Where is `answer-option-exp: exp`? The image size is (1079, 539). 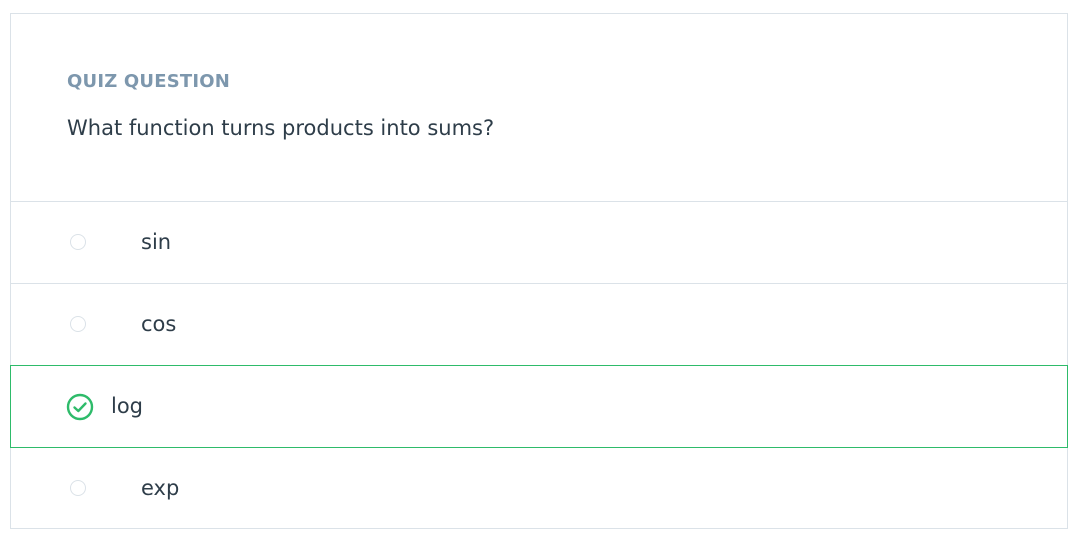
answer-option-exp: exp is located at coordinates (539, 489).